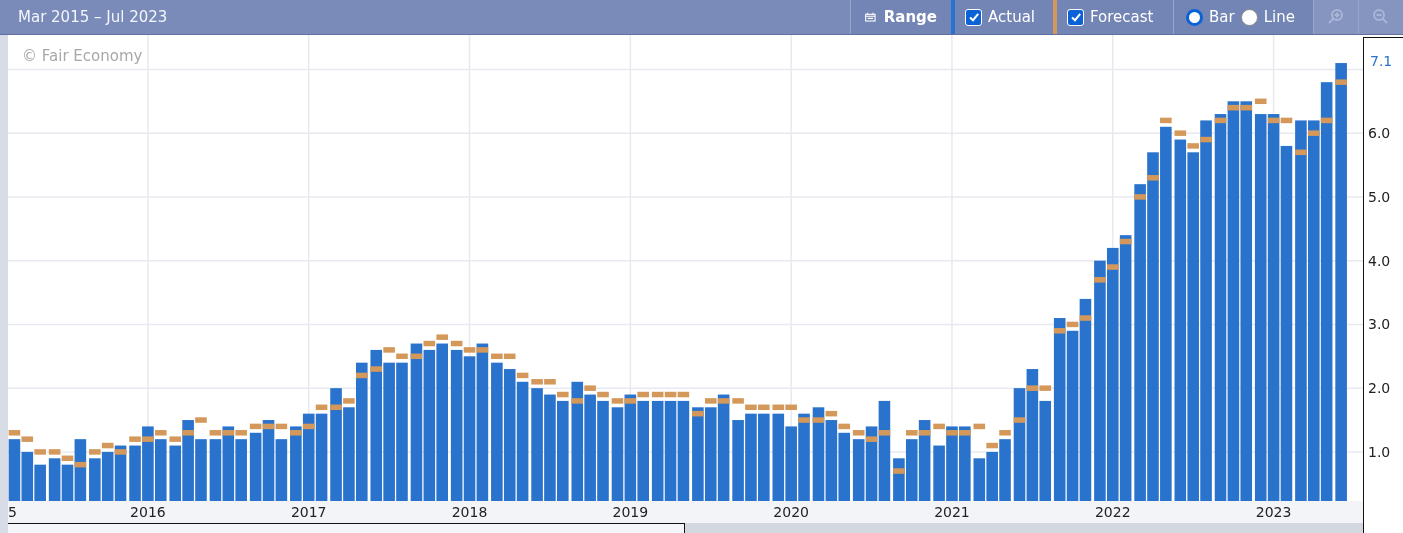 The width and height of the screenshot is (1403, 533). What do you see at coordinates (1112, 512) in the screenshot?
I see `axis-label: 2022` at bounding box center [1112, 512].